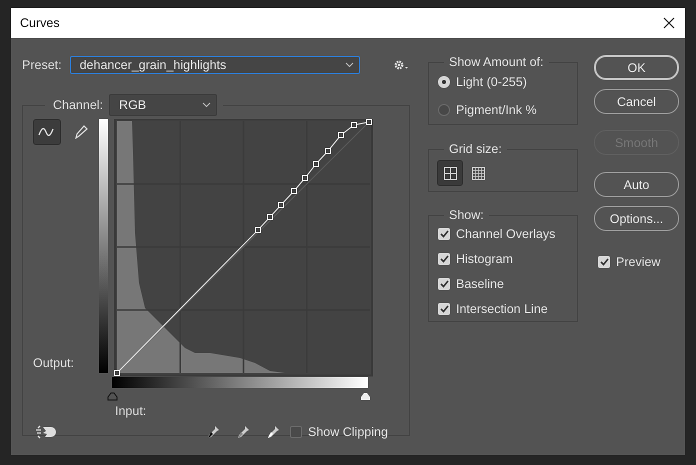 This screenshot has height=465, width=696. What do you see at coordinates (638, 262) in the screenshot?
I see `checkbox-label: Preview` at bounding box center [638, 262].